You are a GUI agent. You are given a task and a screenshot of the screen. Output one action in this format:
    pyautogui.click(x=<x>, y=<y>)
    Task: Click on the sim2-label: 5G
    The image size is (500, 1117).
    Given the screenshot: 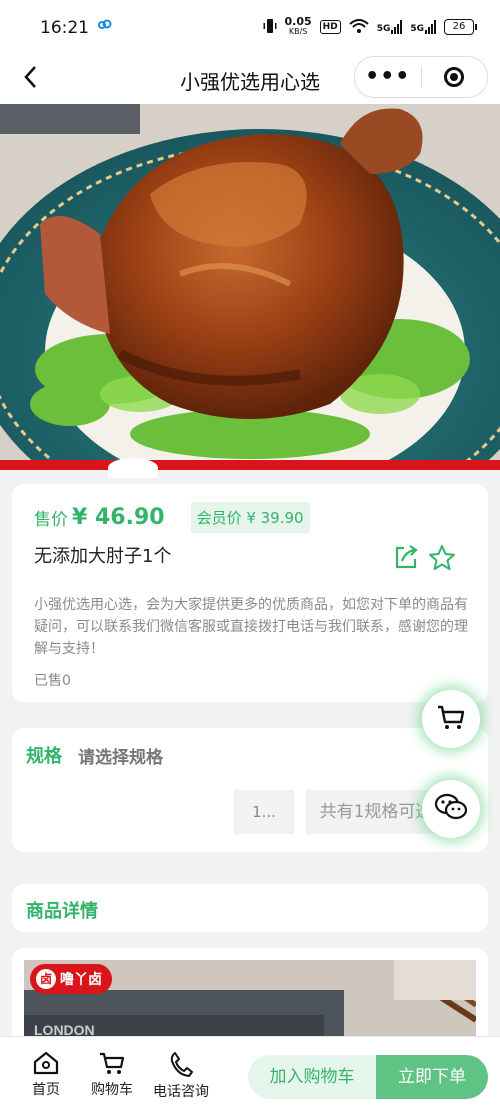 What is the action you would take?
    pyautogui.click(x=417, y=29)
    